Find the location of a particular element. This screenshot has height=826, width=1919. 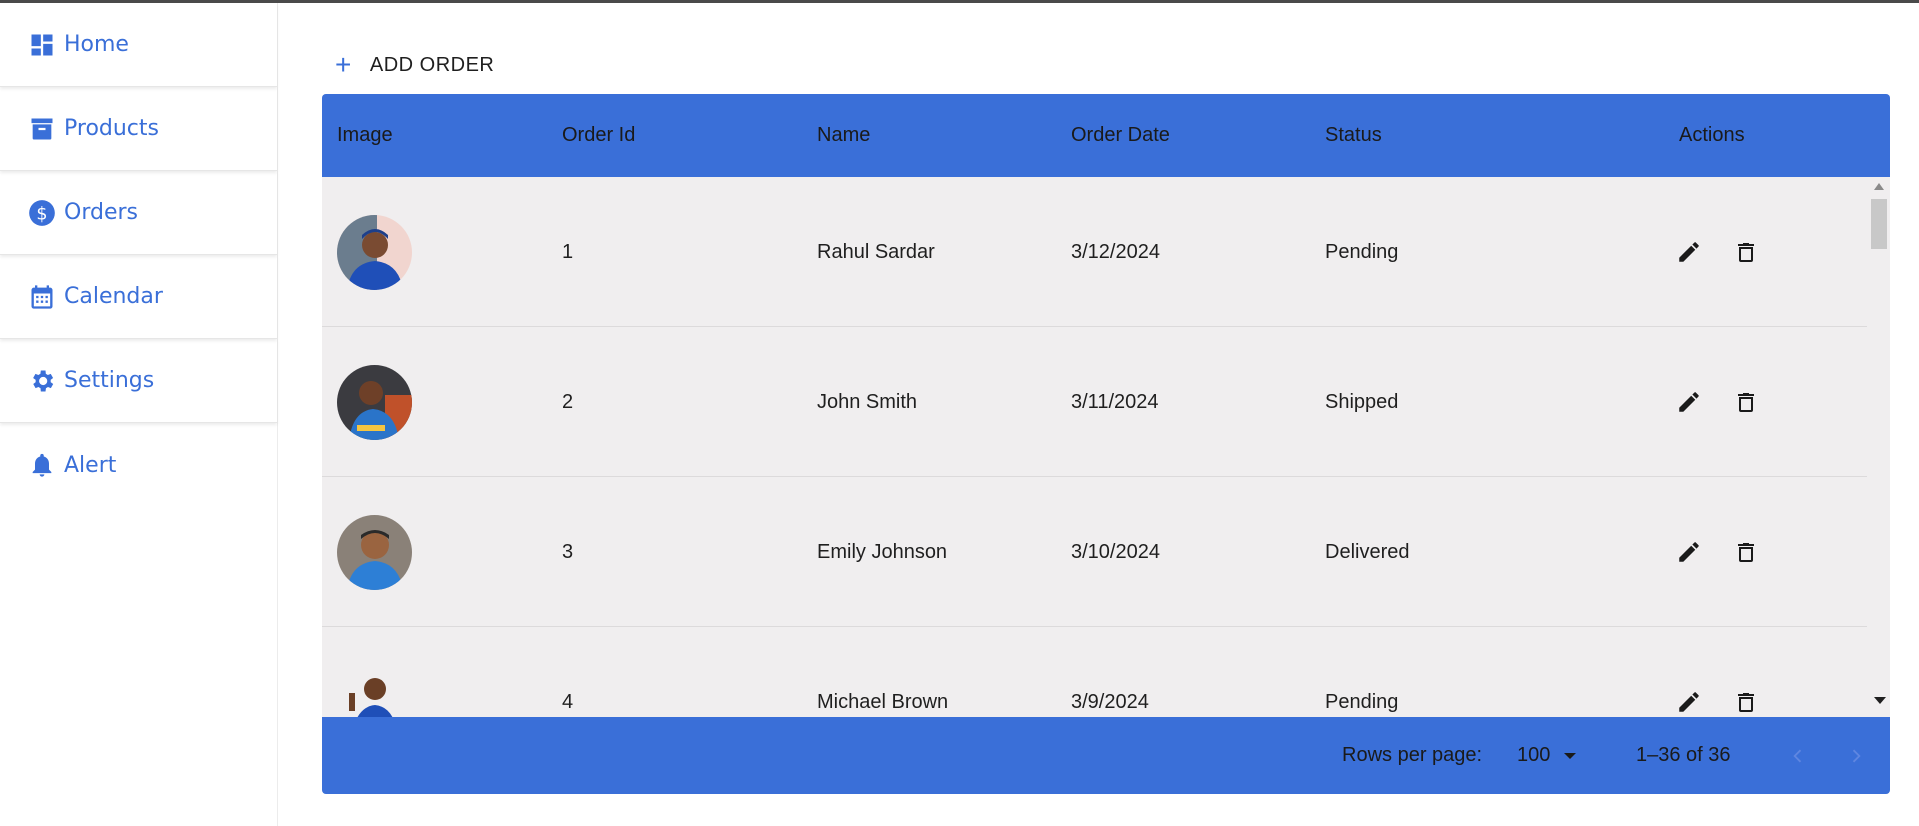

table-row: 2 John Smith 3/11/2024 Shipped is located at coordinates (1094, 402).